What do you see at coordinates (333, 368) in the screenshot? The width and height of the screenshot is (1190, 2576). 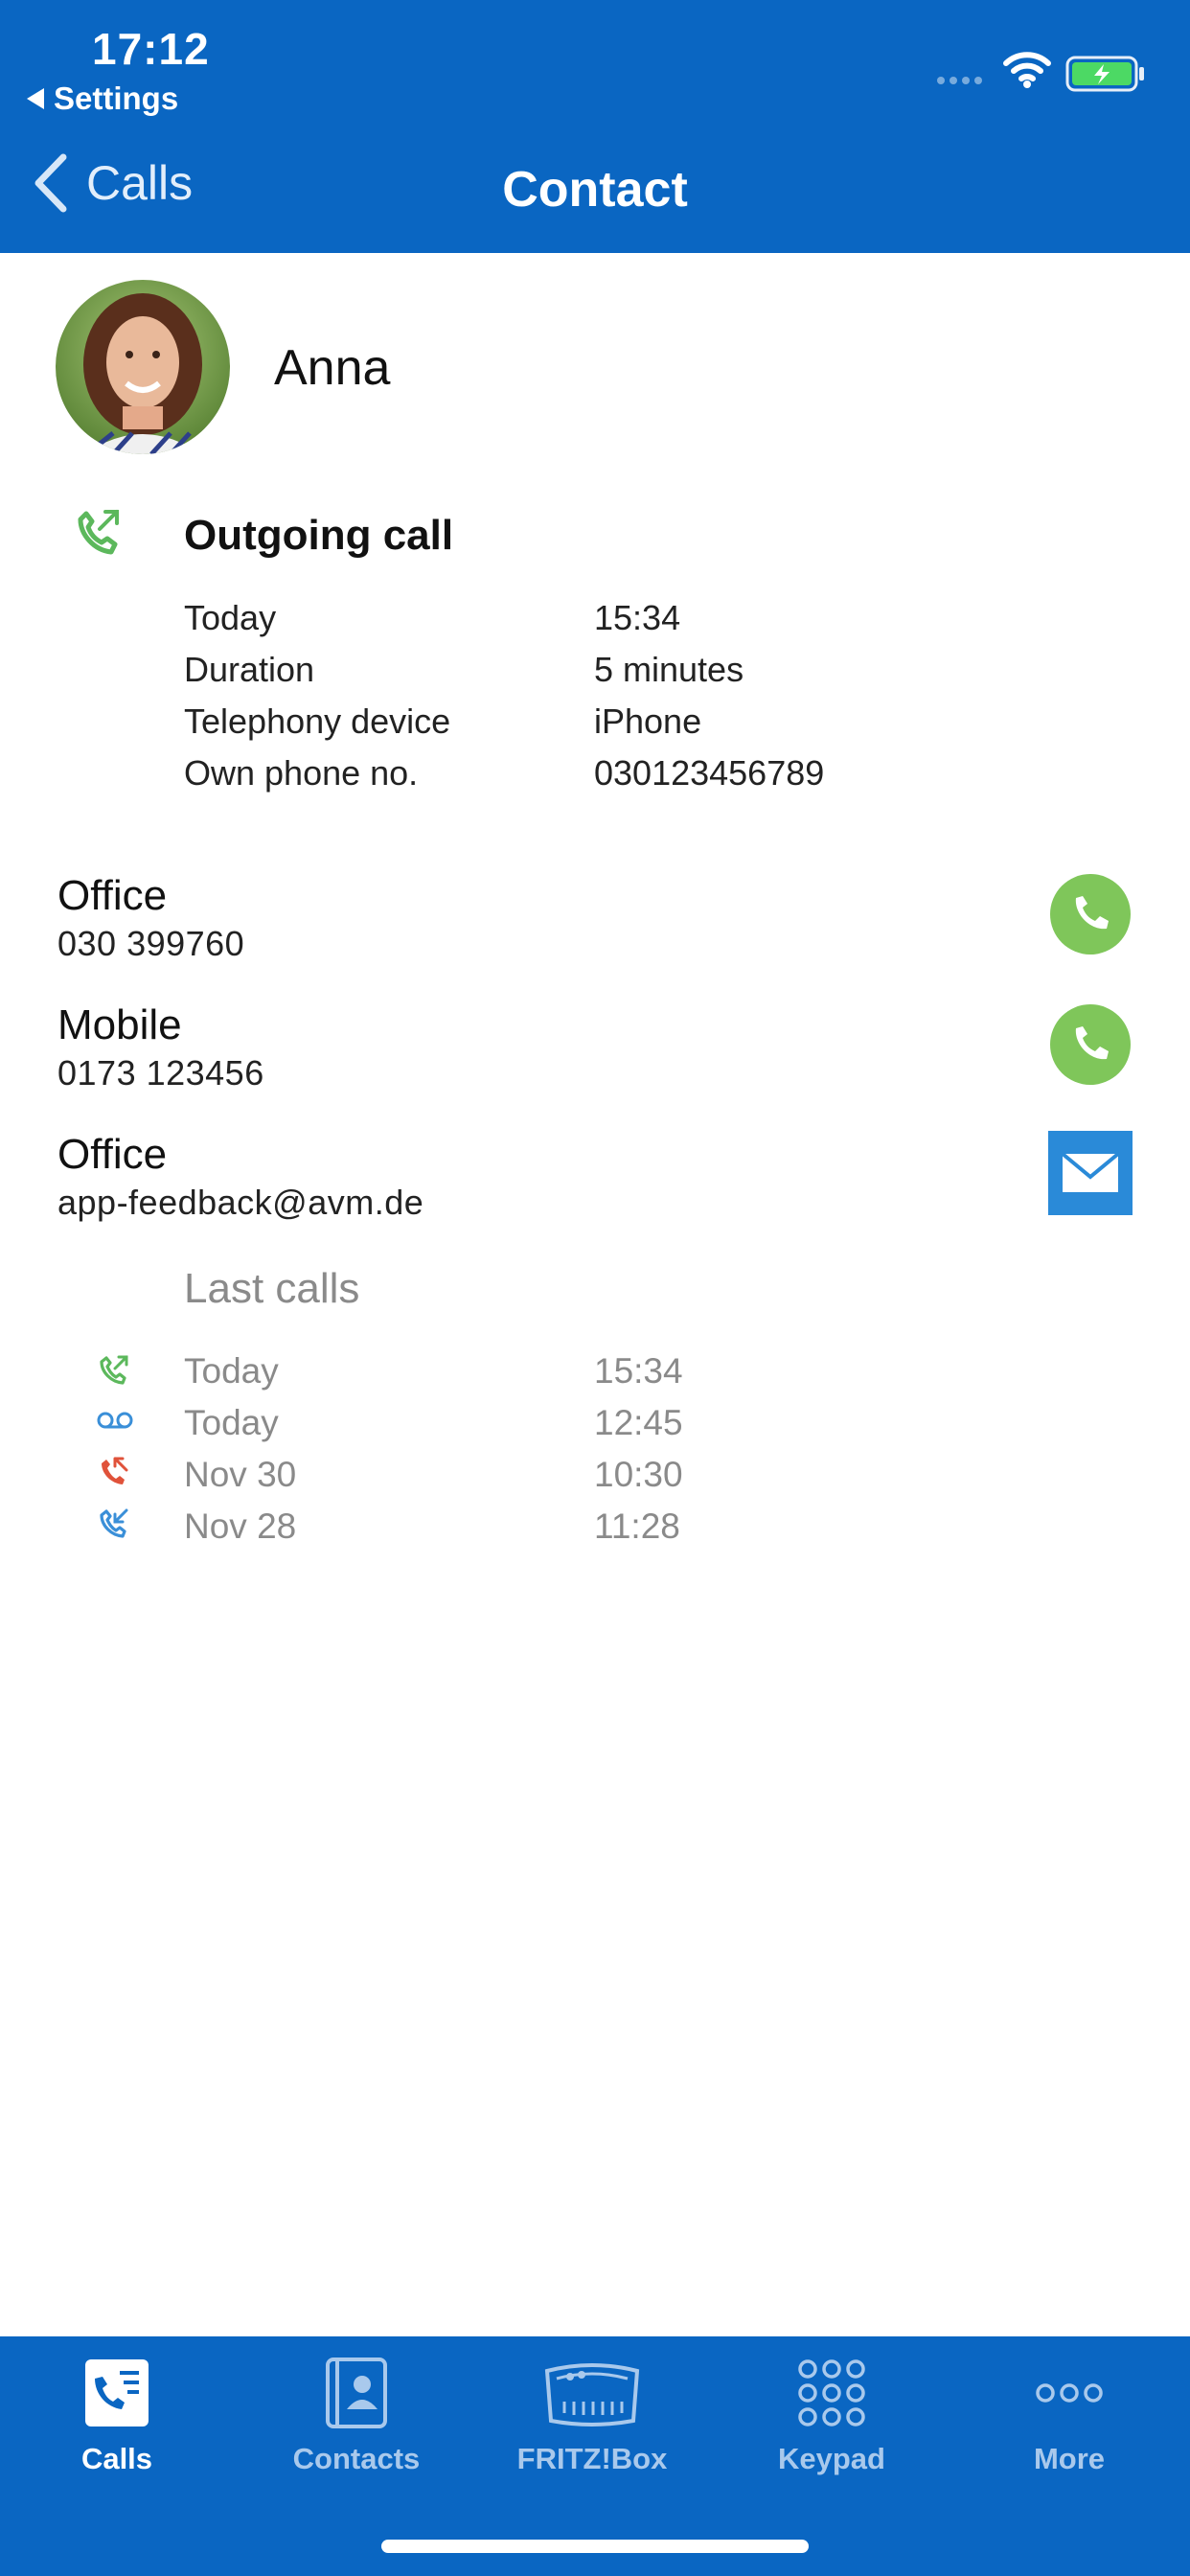 I see `contact-name: Anna` at bounding box center [333, 368].